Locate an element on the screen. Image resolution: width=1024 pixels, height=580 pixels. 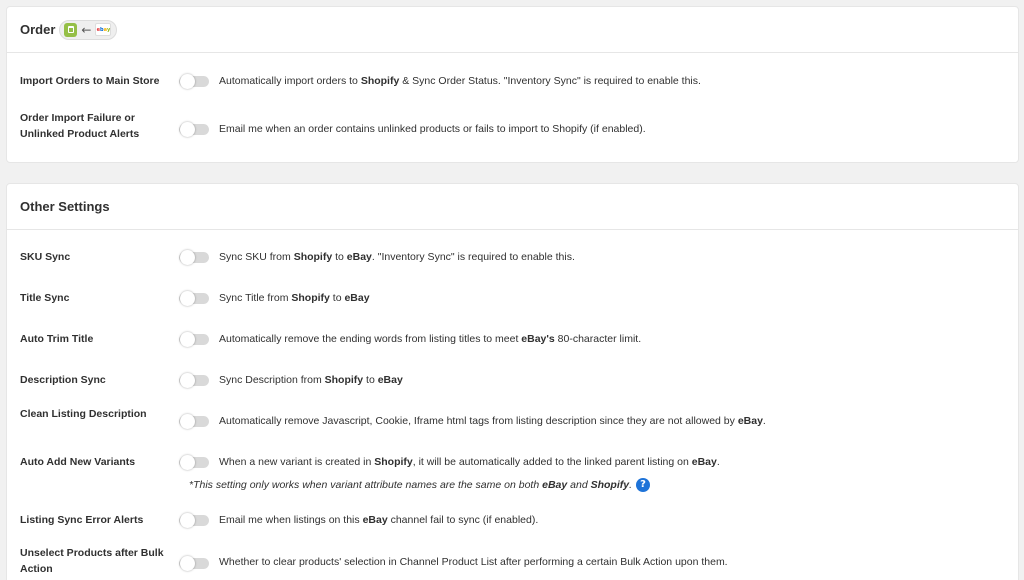
setting-description: Sync Description from Shopify to eBay is located at coordinates (311, 380).